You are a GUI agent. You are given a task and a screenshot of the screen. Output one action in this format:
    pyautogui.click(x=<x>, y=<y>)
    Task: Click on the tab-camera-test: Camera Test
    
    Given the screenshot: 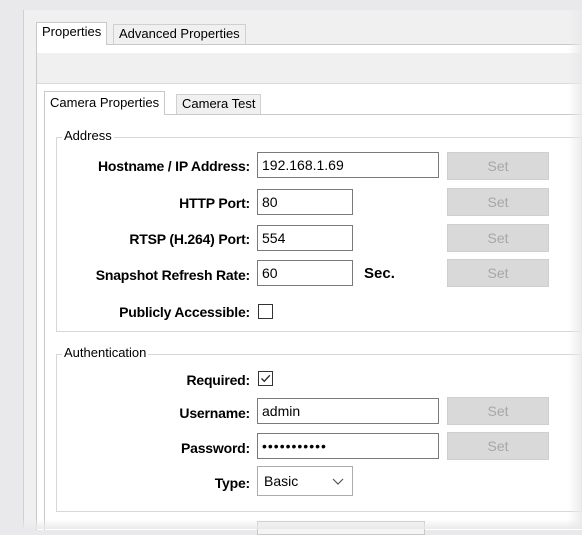 What is the action you would take?
    pyautogui.click(x=219, y=104)
    